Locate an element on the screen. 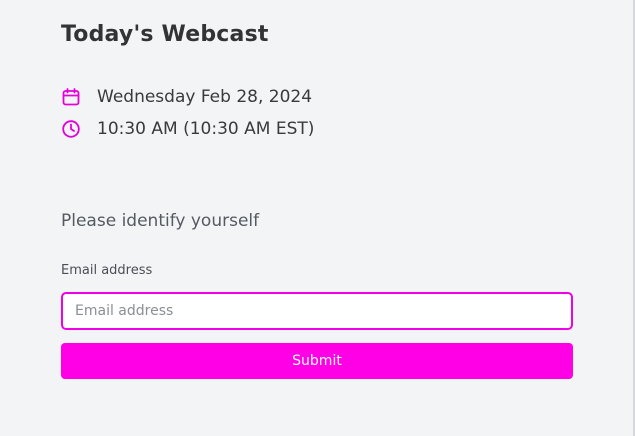 This screenshot has height=436, width=635. event-date: Wednesday Feb 28, 2024 is located at coordinates (205, 97).